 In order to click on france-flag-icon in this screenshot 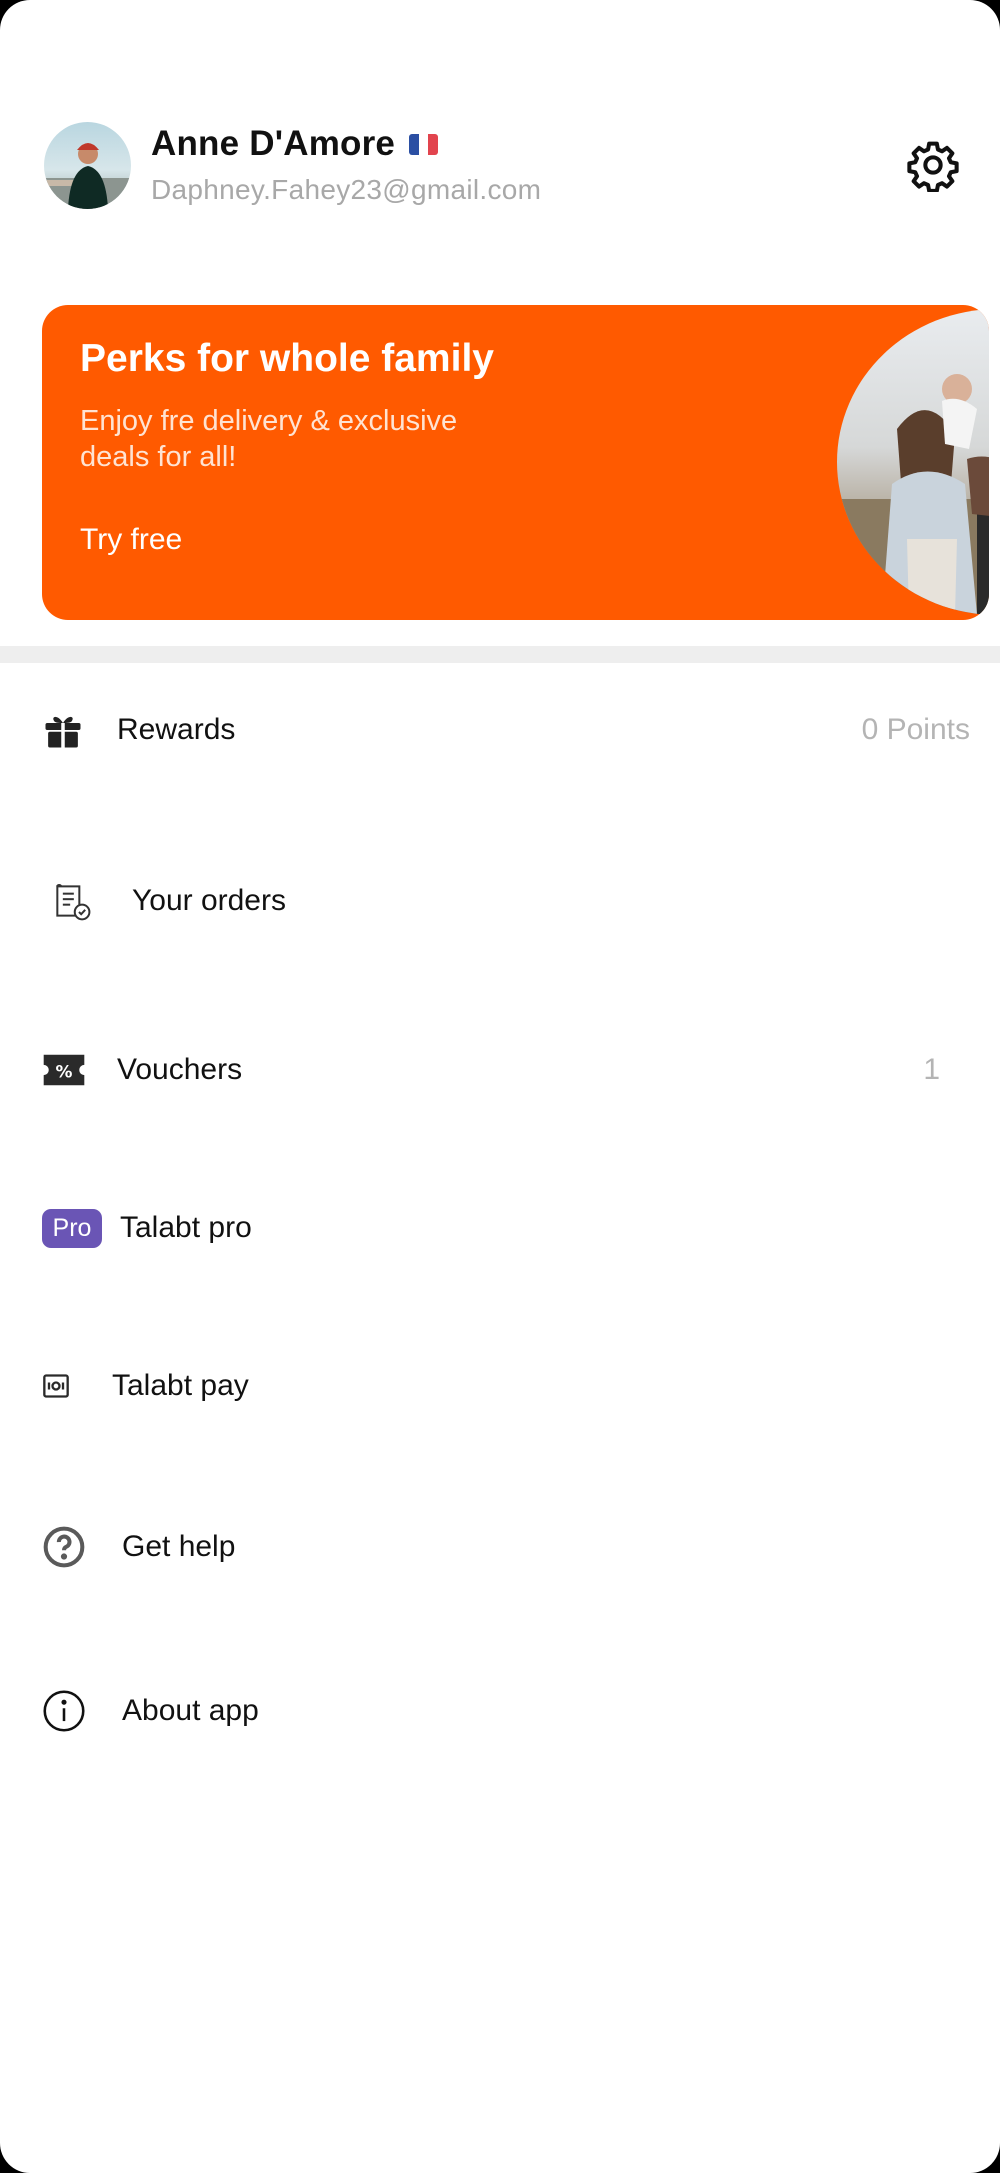, I will do `click(424, 144)`.